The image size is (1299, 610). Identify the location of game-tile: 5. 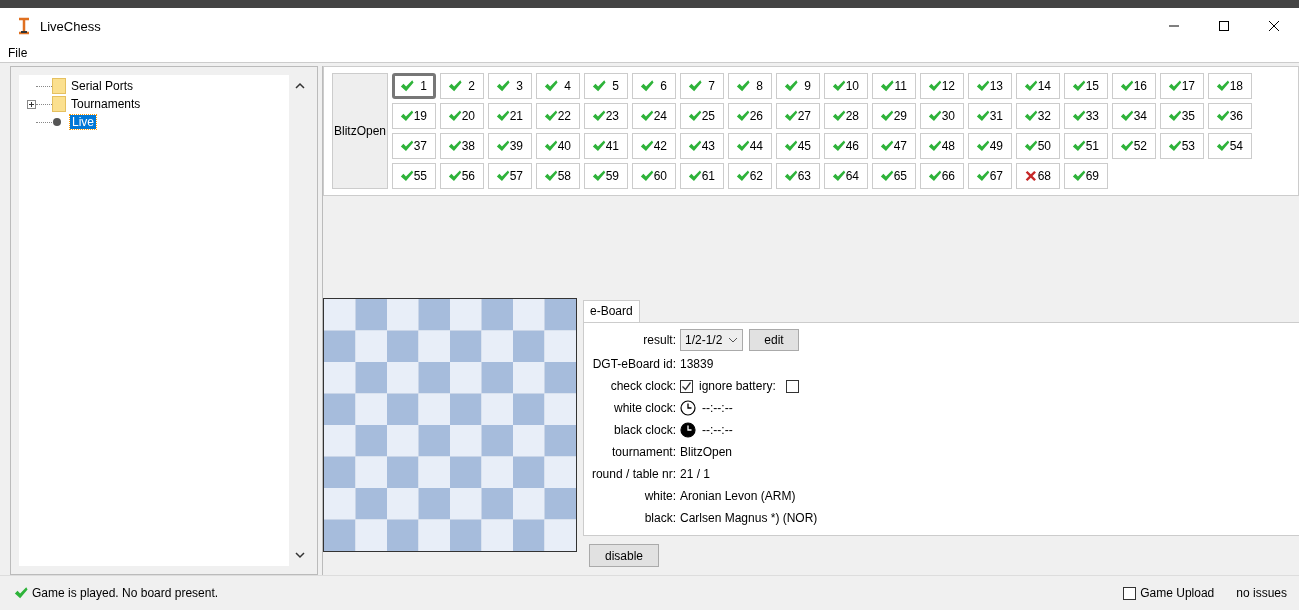
(606, 86).